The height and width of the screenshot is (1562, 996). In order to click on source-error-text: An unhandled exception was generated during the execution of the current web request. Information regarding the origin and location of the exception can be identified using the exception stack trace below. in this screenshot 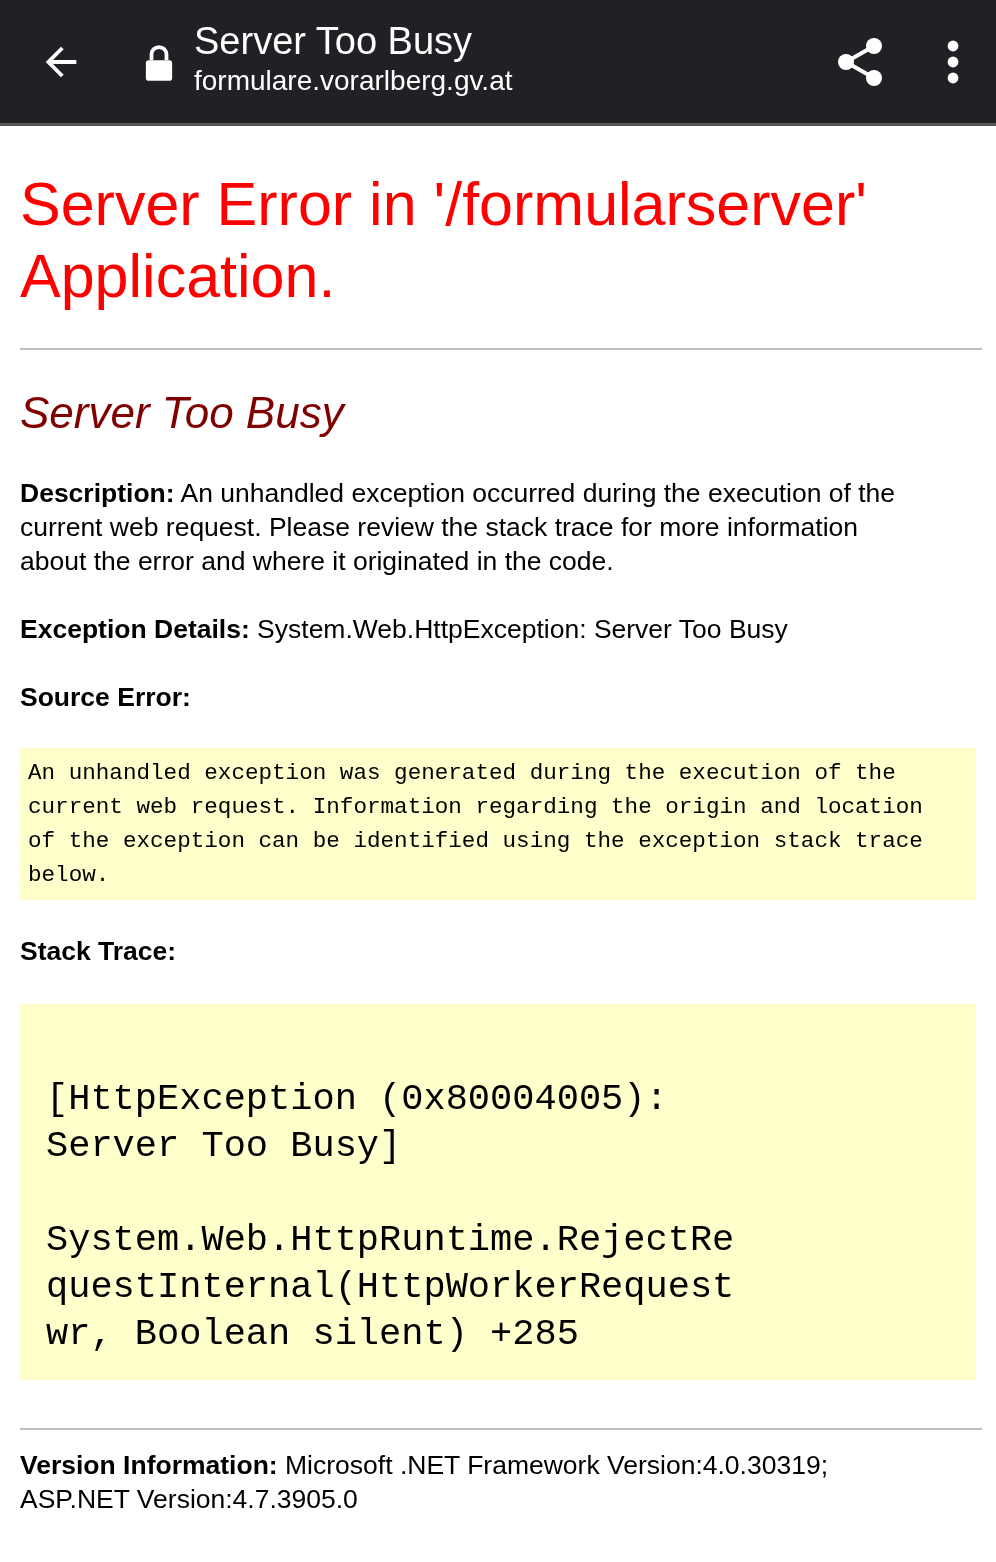, I will do `click(498, 824)`.